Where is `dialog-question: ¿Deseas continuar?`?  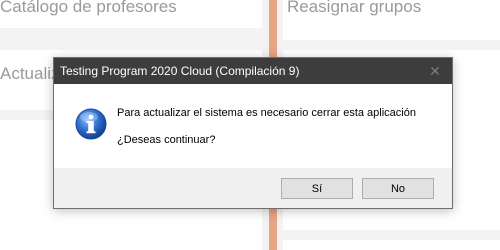 dialog-question: ¿Deseas continuar? is located at coordinates (166, 140).